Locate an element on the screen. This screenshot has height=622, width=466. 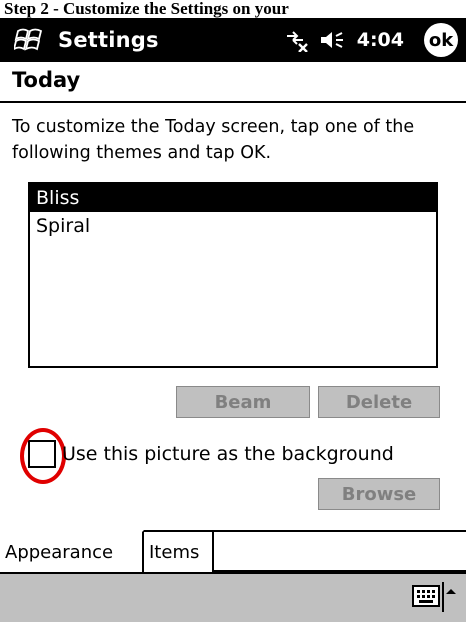
windows-start-icon is located at coordinates (31, 40).